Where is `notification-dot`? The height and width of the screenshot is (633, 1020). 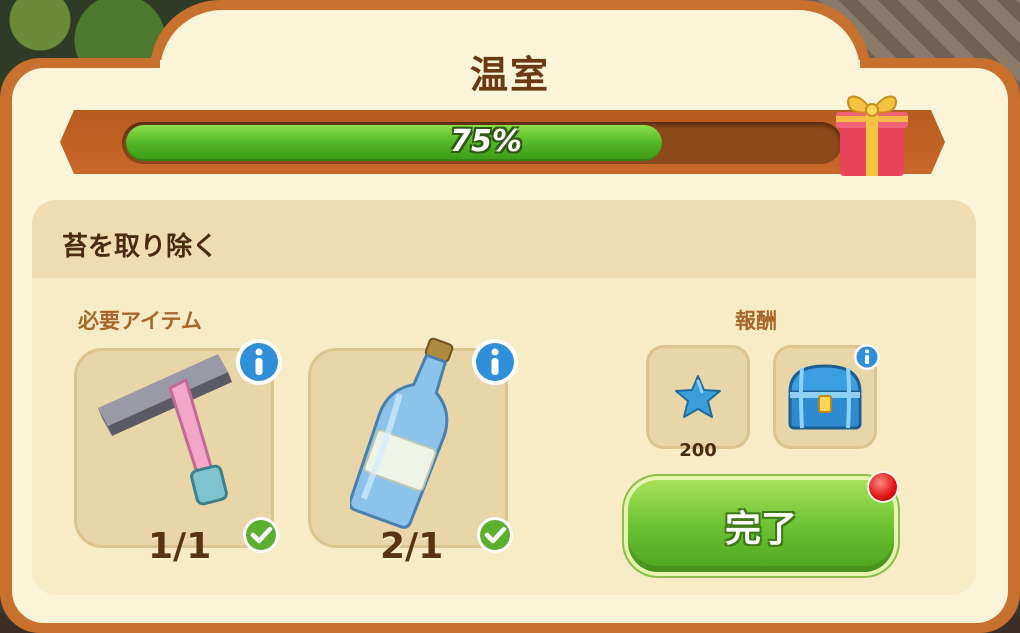
notification-dot is located at coordinates (883, 487).